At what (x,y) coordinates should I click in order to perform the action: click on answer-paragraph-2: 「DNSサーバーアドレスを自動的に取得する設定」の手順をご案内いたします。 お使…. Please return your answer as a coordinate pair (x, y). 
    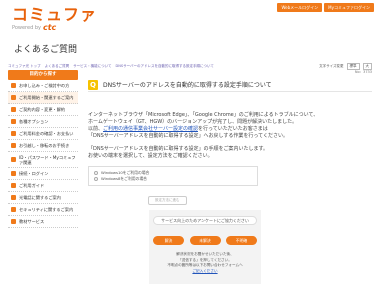
    Looking at the image, I should click on (178, 152).